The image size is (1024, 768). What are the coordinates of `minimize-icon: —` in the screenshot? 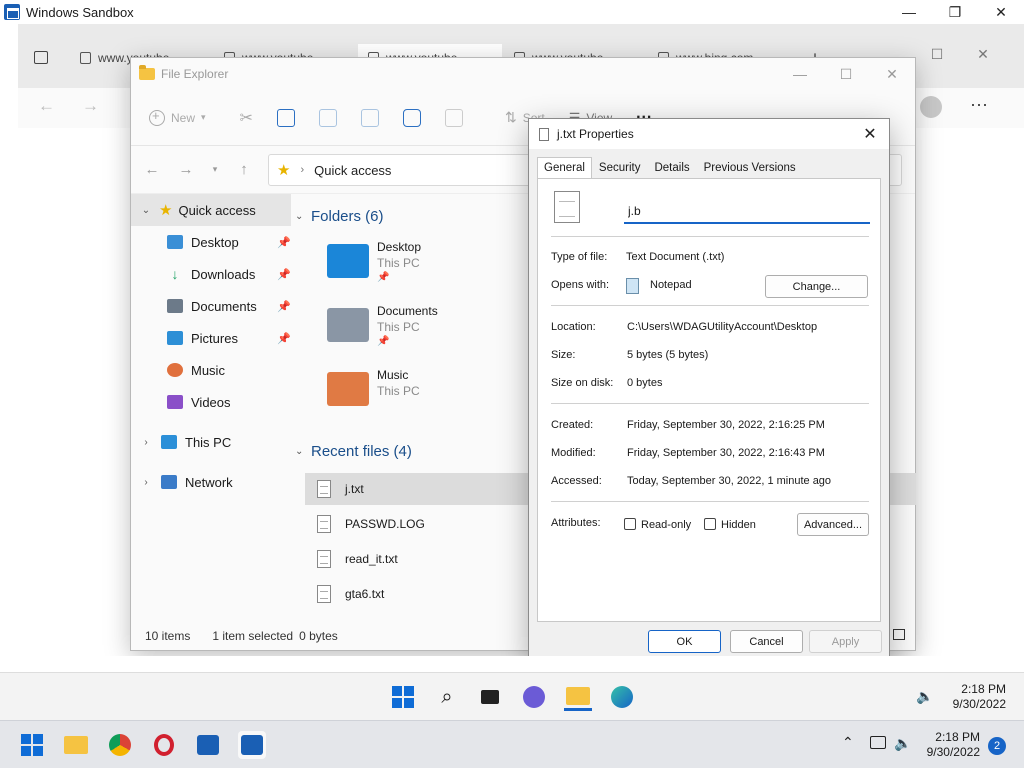 It's located at (909, 12).